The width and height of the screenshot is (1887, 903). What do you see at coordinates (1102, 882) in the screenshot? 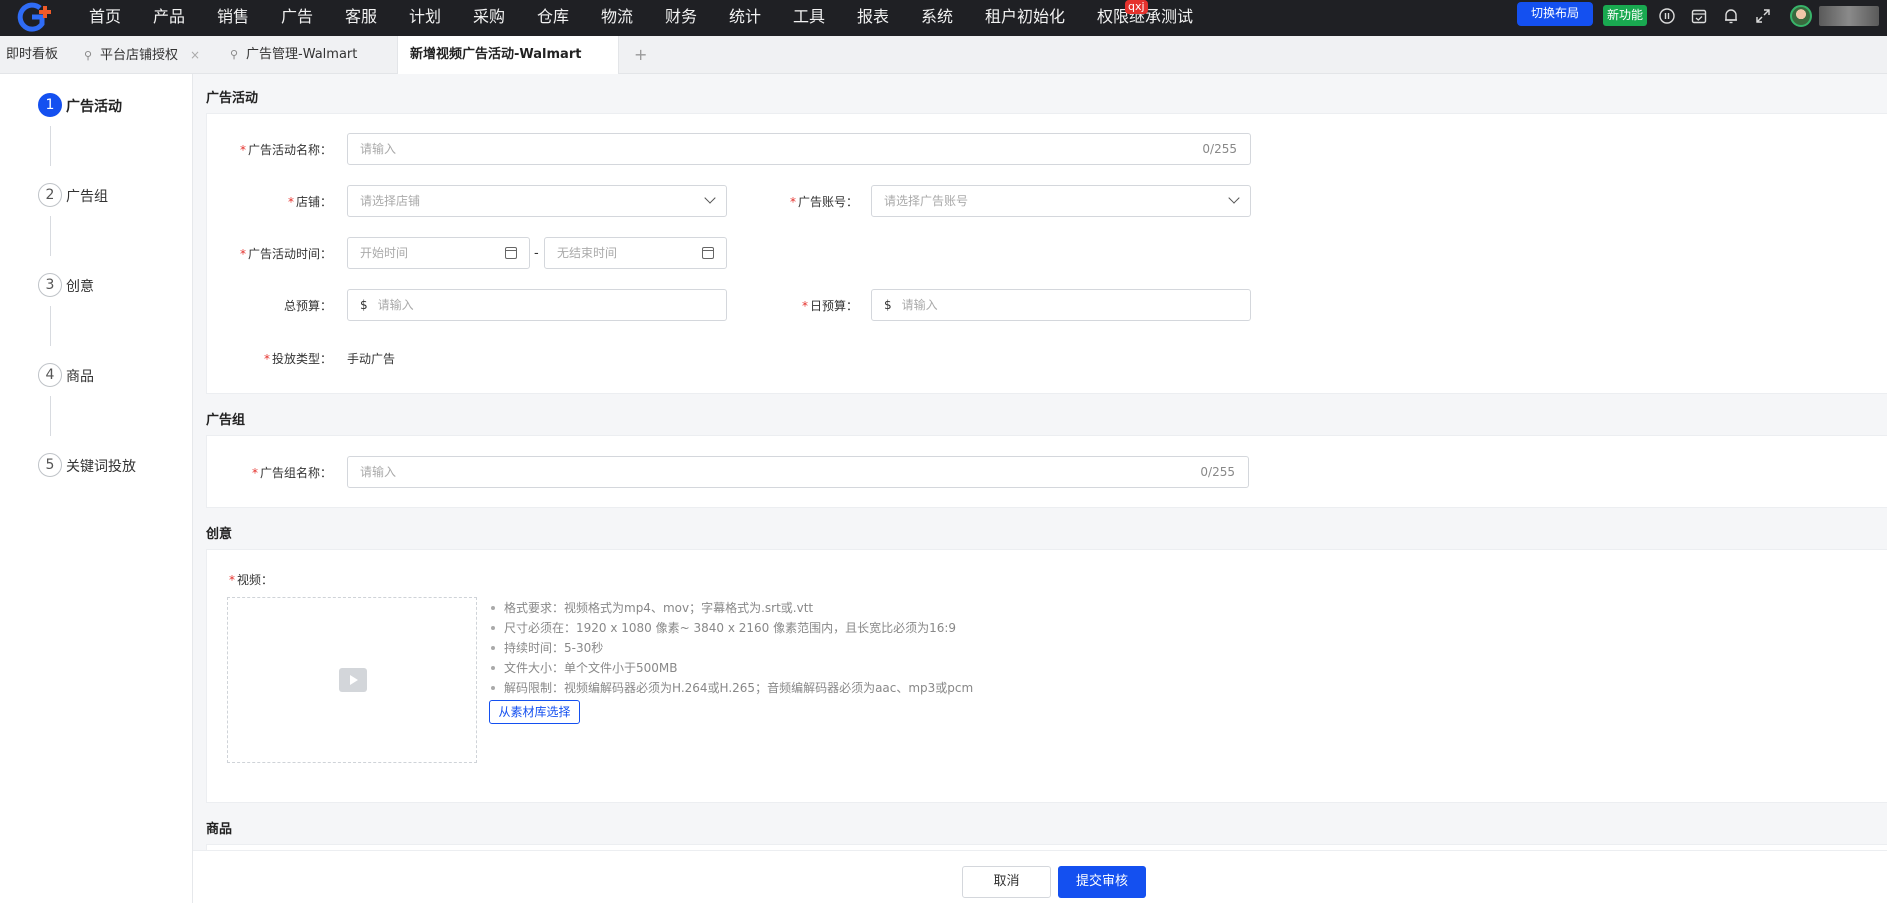
I see `submit-review-button: 提交审核` at bounding box center [1102, 882].